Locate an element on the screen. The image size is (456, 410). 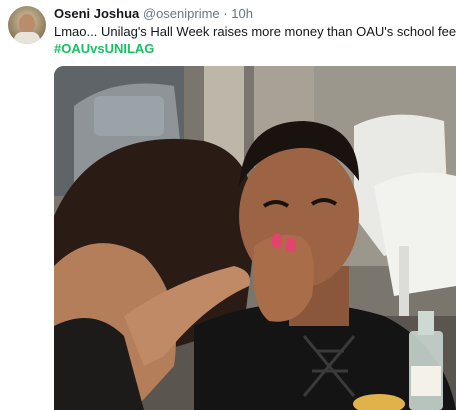
tweet-header: Oseni Joshua @oseniprime · 10h is located at coordinates (153, 14).